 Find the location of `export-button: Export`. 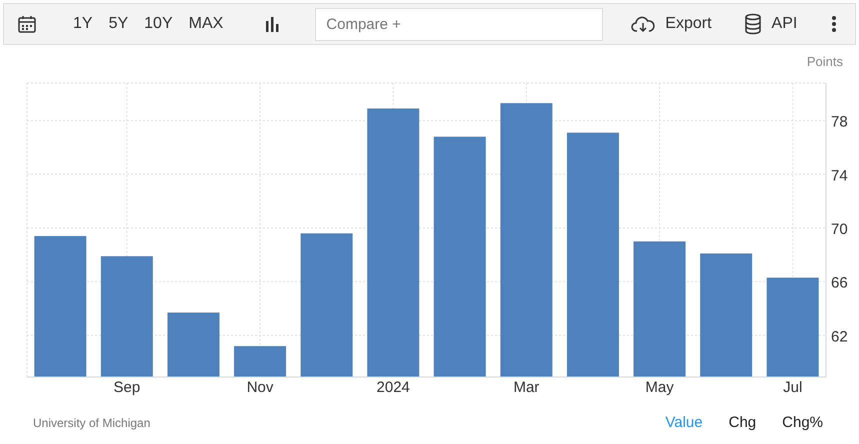

export-button: Export is located at coordinates (671, 24).